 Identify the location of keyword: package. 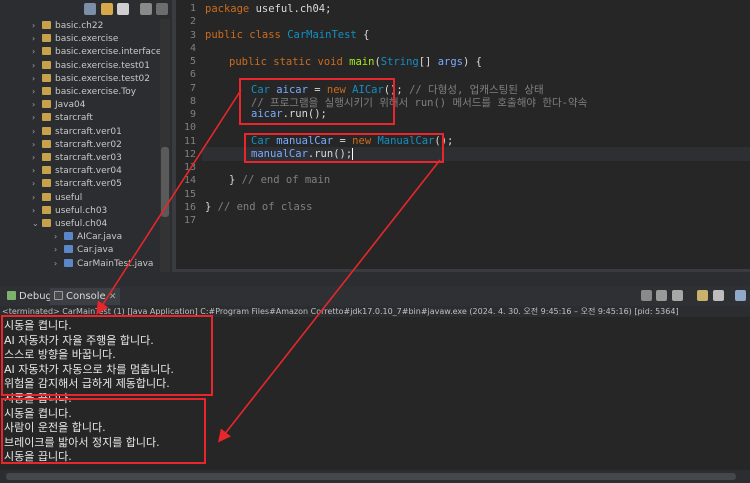
(227, 9).